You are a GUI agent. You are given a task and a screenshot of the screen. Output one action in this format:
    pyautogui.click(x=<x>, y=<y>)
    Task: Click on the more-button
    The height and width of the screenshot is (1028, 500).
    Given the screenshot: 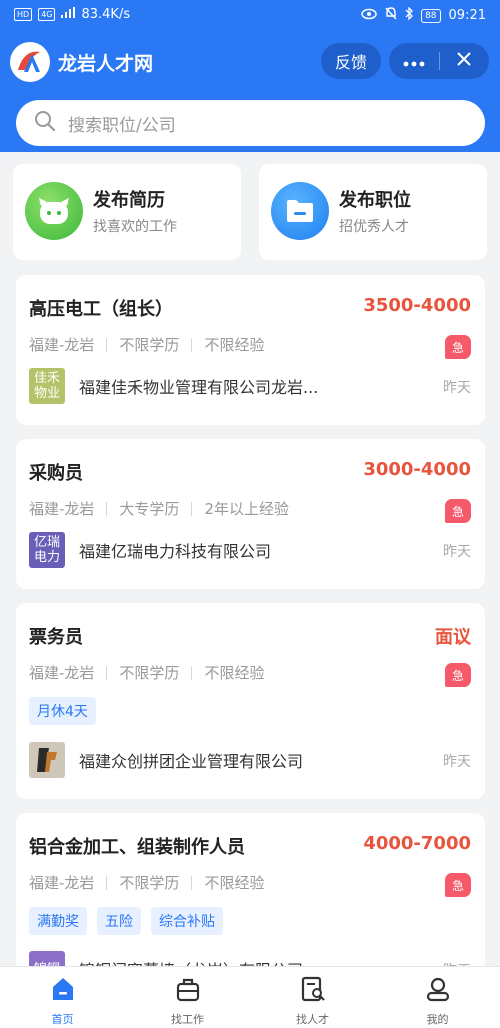 What is the action you would take?
    pyautogui.click(x=414, y=61)
    